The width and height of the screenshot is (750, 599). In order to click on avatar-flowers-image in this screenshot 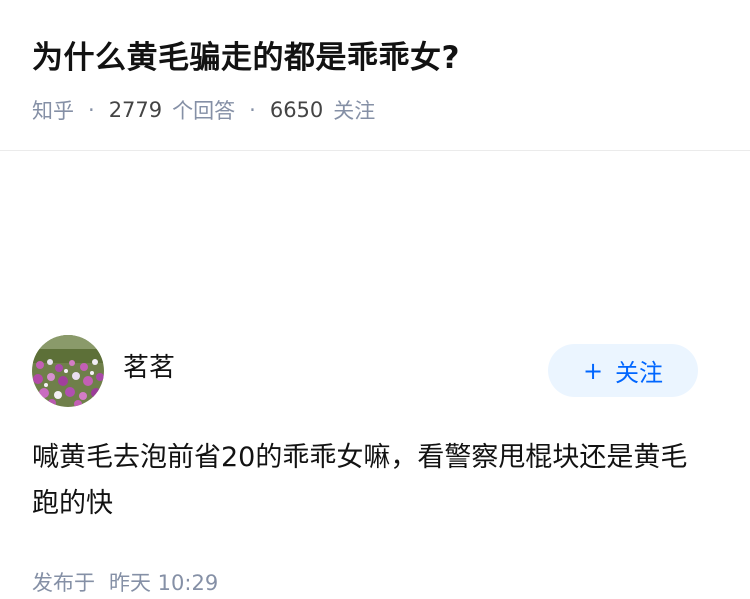, I will do `click(68, 371)`.